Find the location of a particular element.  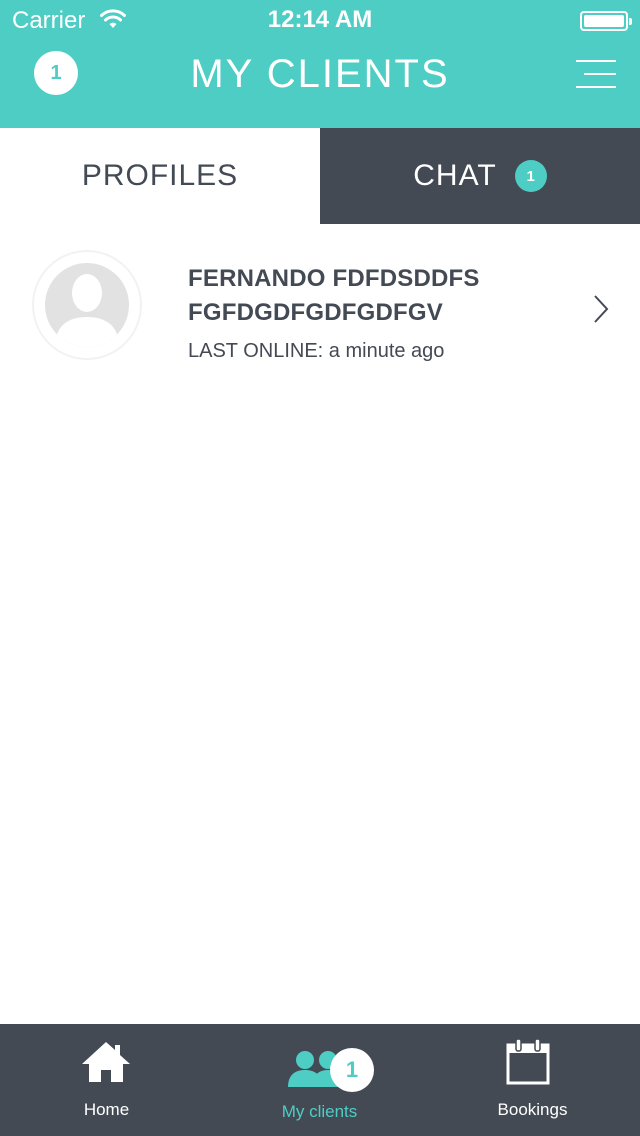

bottom-tab-bar: Home My clients Bookings is located at coordinates (320, 1080).